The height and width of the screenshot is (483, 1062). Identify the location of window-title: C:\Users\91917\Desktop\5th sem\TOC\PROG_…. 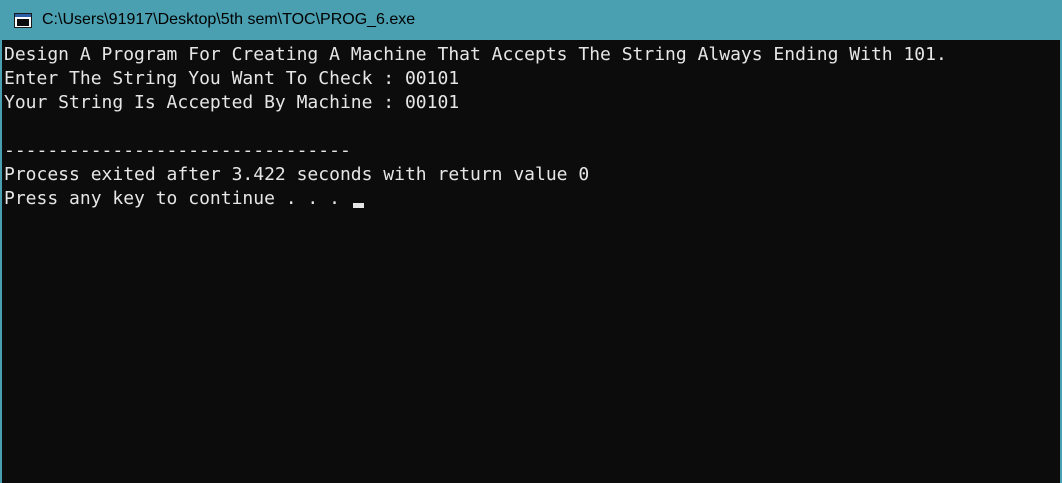
(229, 19).